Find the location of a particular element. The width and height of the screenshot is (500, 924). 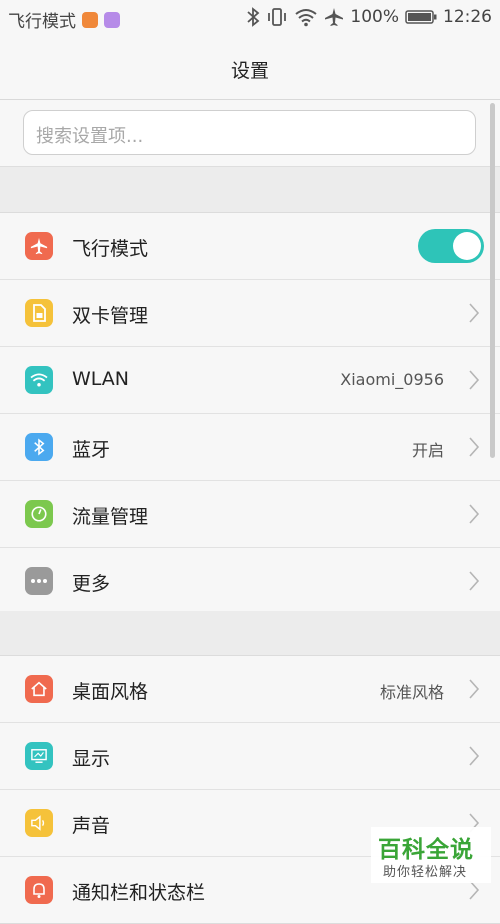

watermark-subtitle: 助你轻松解决 is located at coordinates (425, 872).